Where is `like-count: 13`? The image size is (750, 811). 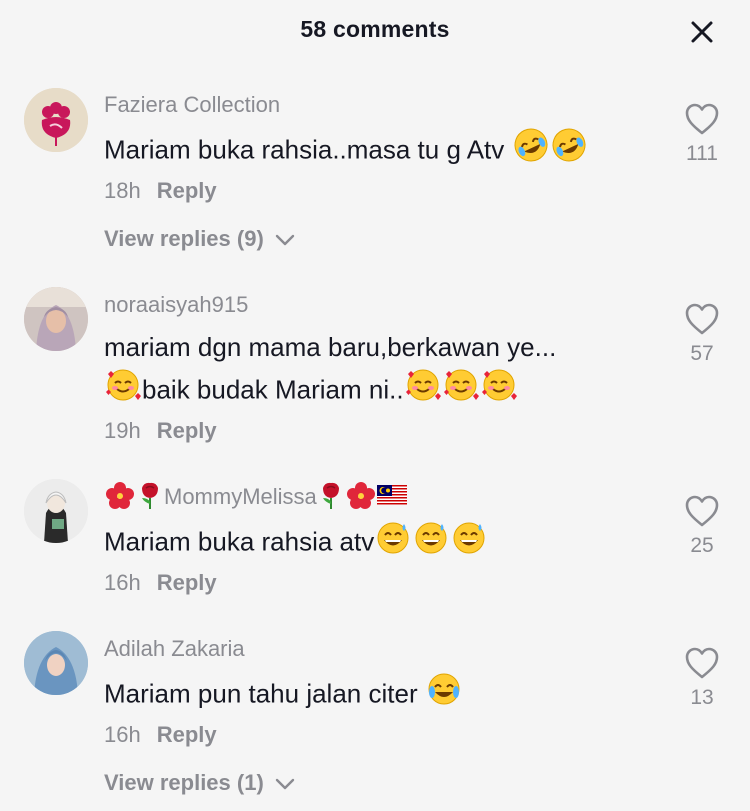
like-count: 13 is located at coordinates (702, 697).